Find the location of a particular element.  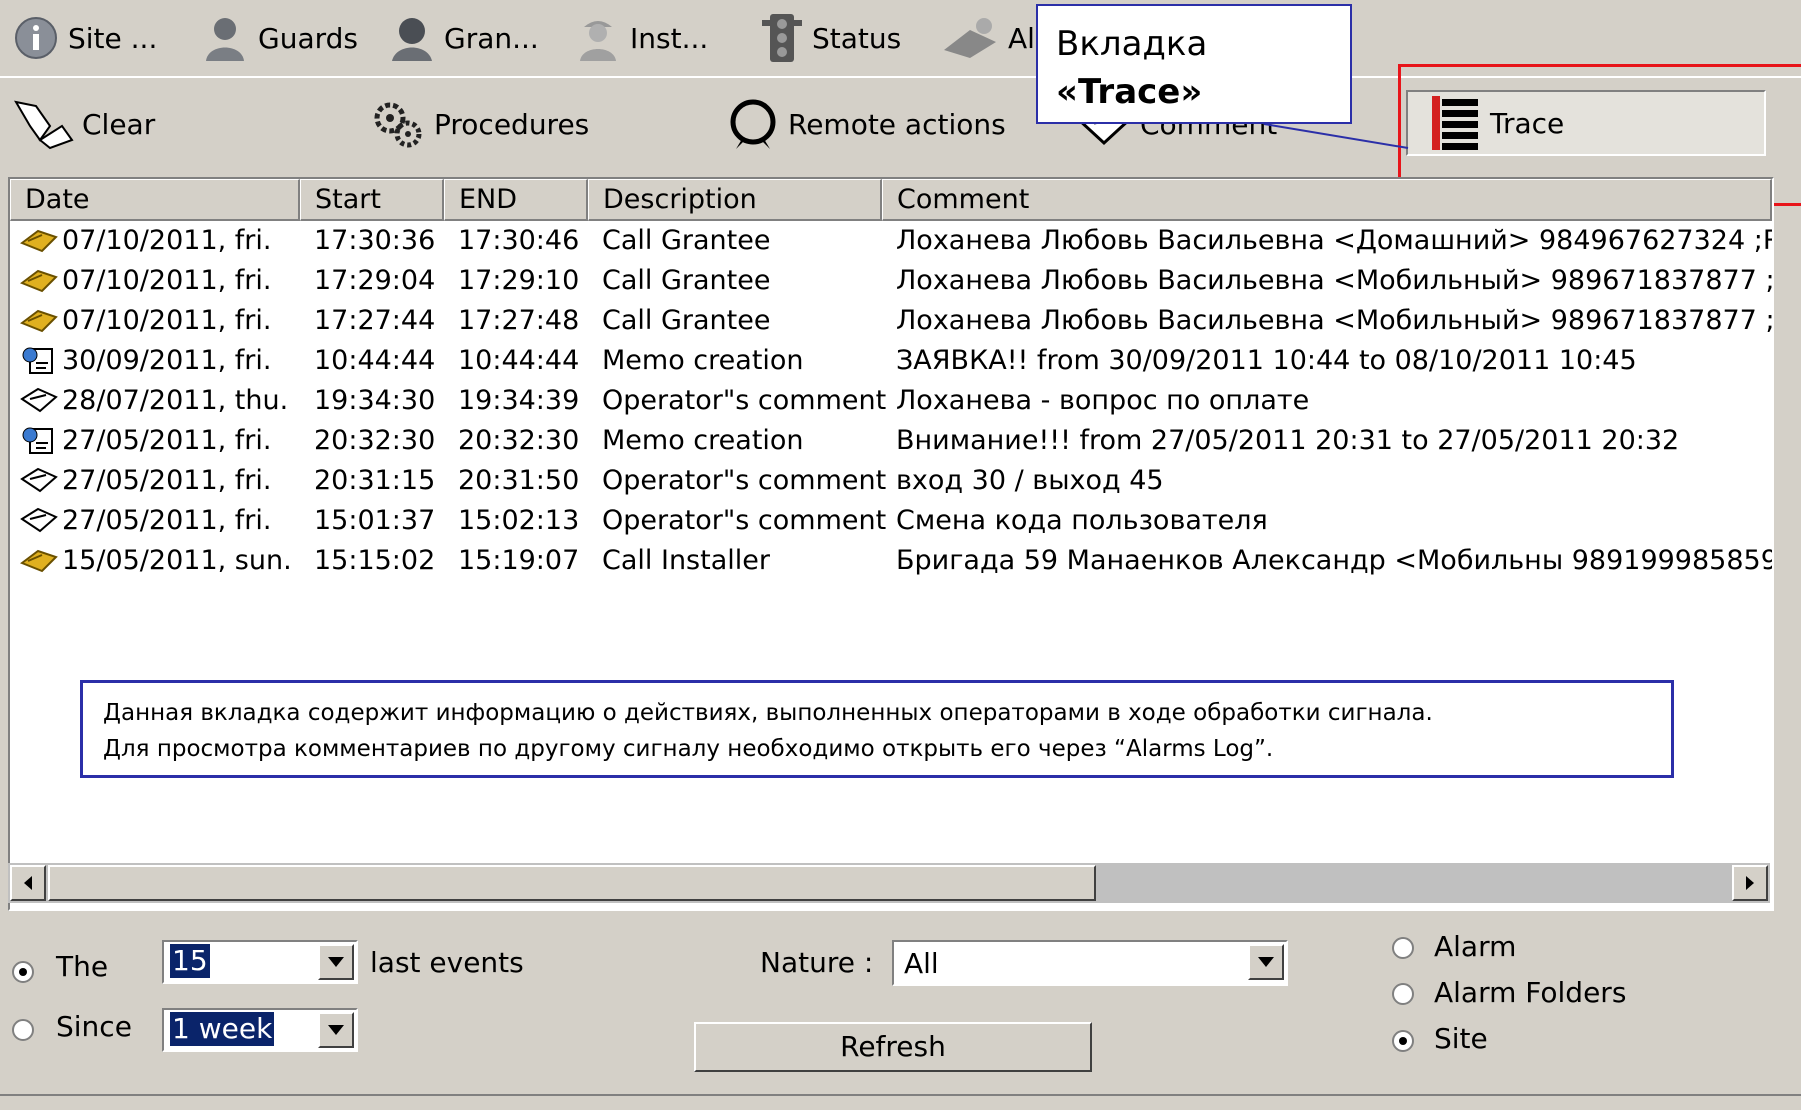

cell-end: 17:27:48 is located at coordinates (519, 320).